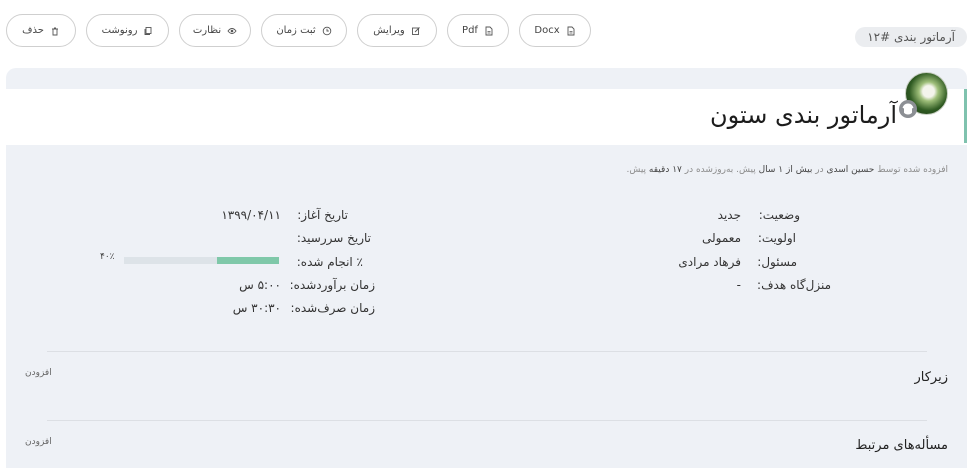  Describe the element at coordinates (851, 170) in the screenshot. I see `author-link: حسین اسدی` at that location.